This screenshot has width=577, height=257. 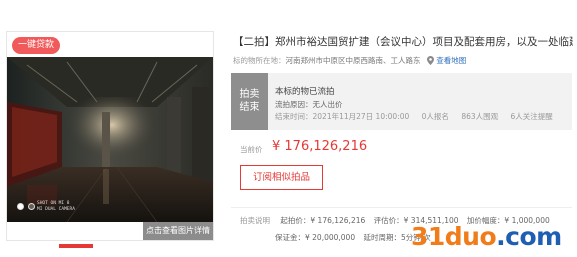 What do you see at coordinates (178, 231) in the screenshot?
I see `view-image-details-button: 点击查看图片详情` at bounding box center [178, 231].